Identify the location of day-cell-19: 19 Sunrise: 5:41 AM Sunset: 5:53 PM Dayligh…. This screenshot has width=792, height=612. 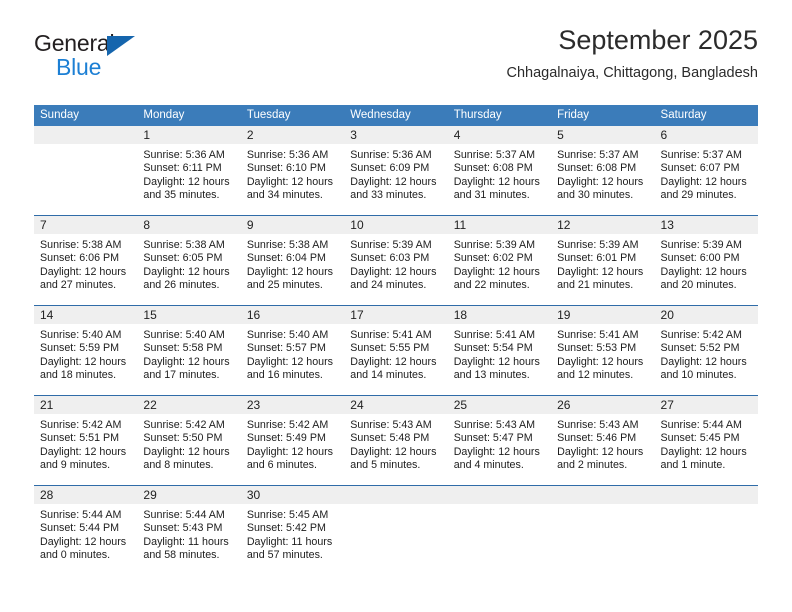
(603, 350).